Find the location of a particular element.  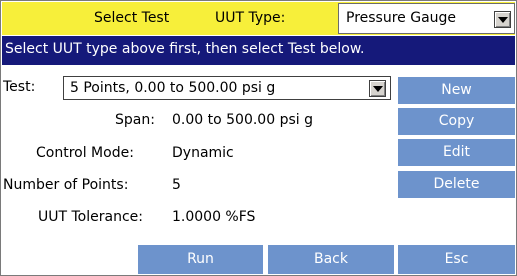

back-button: Back is located at coordinates (331, 259).